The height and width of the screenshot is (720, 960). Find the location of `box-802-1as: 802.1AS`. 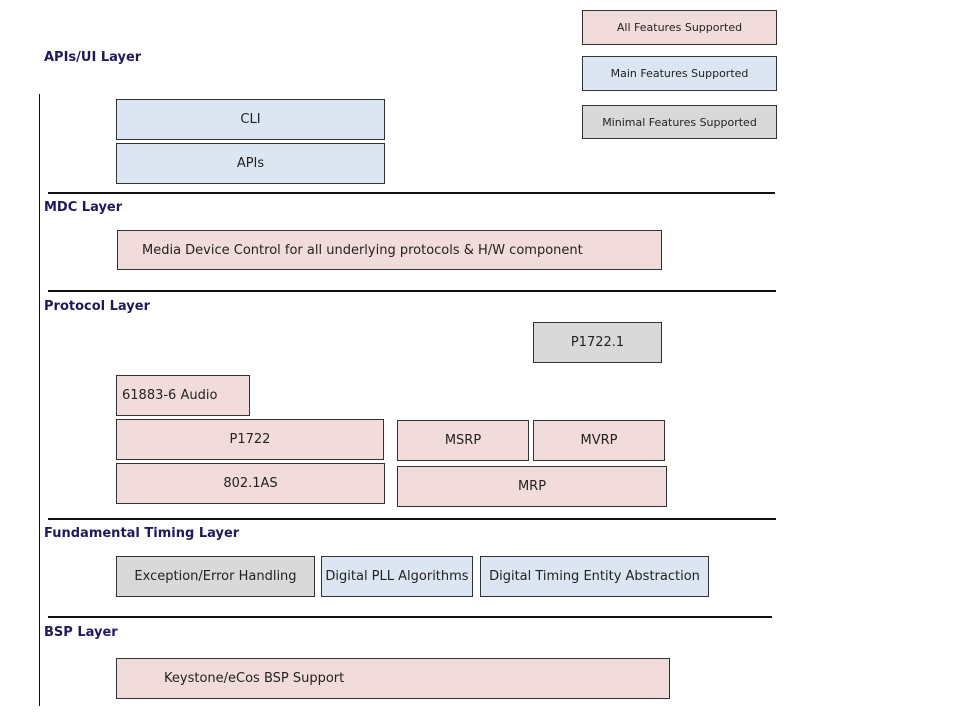

box-802-1as: 802.1AS is located at coordinates (250, 483).